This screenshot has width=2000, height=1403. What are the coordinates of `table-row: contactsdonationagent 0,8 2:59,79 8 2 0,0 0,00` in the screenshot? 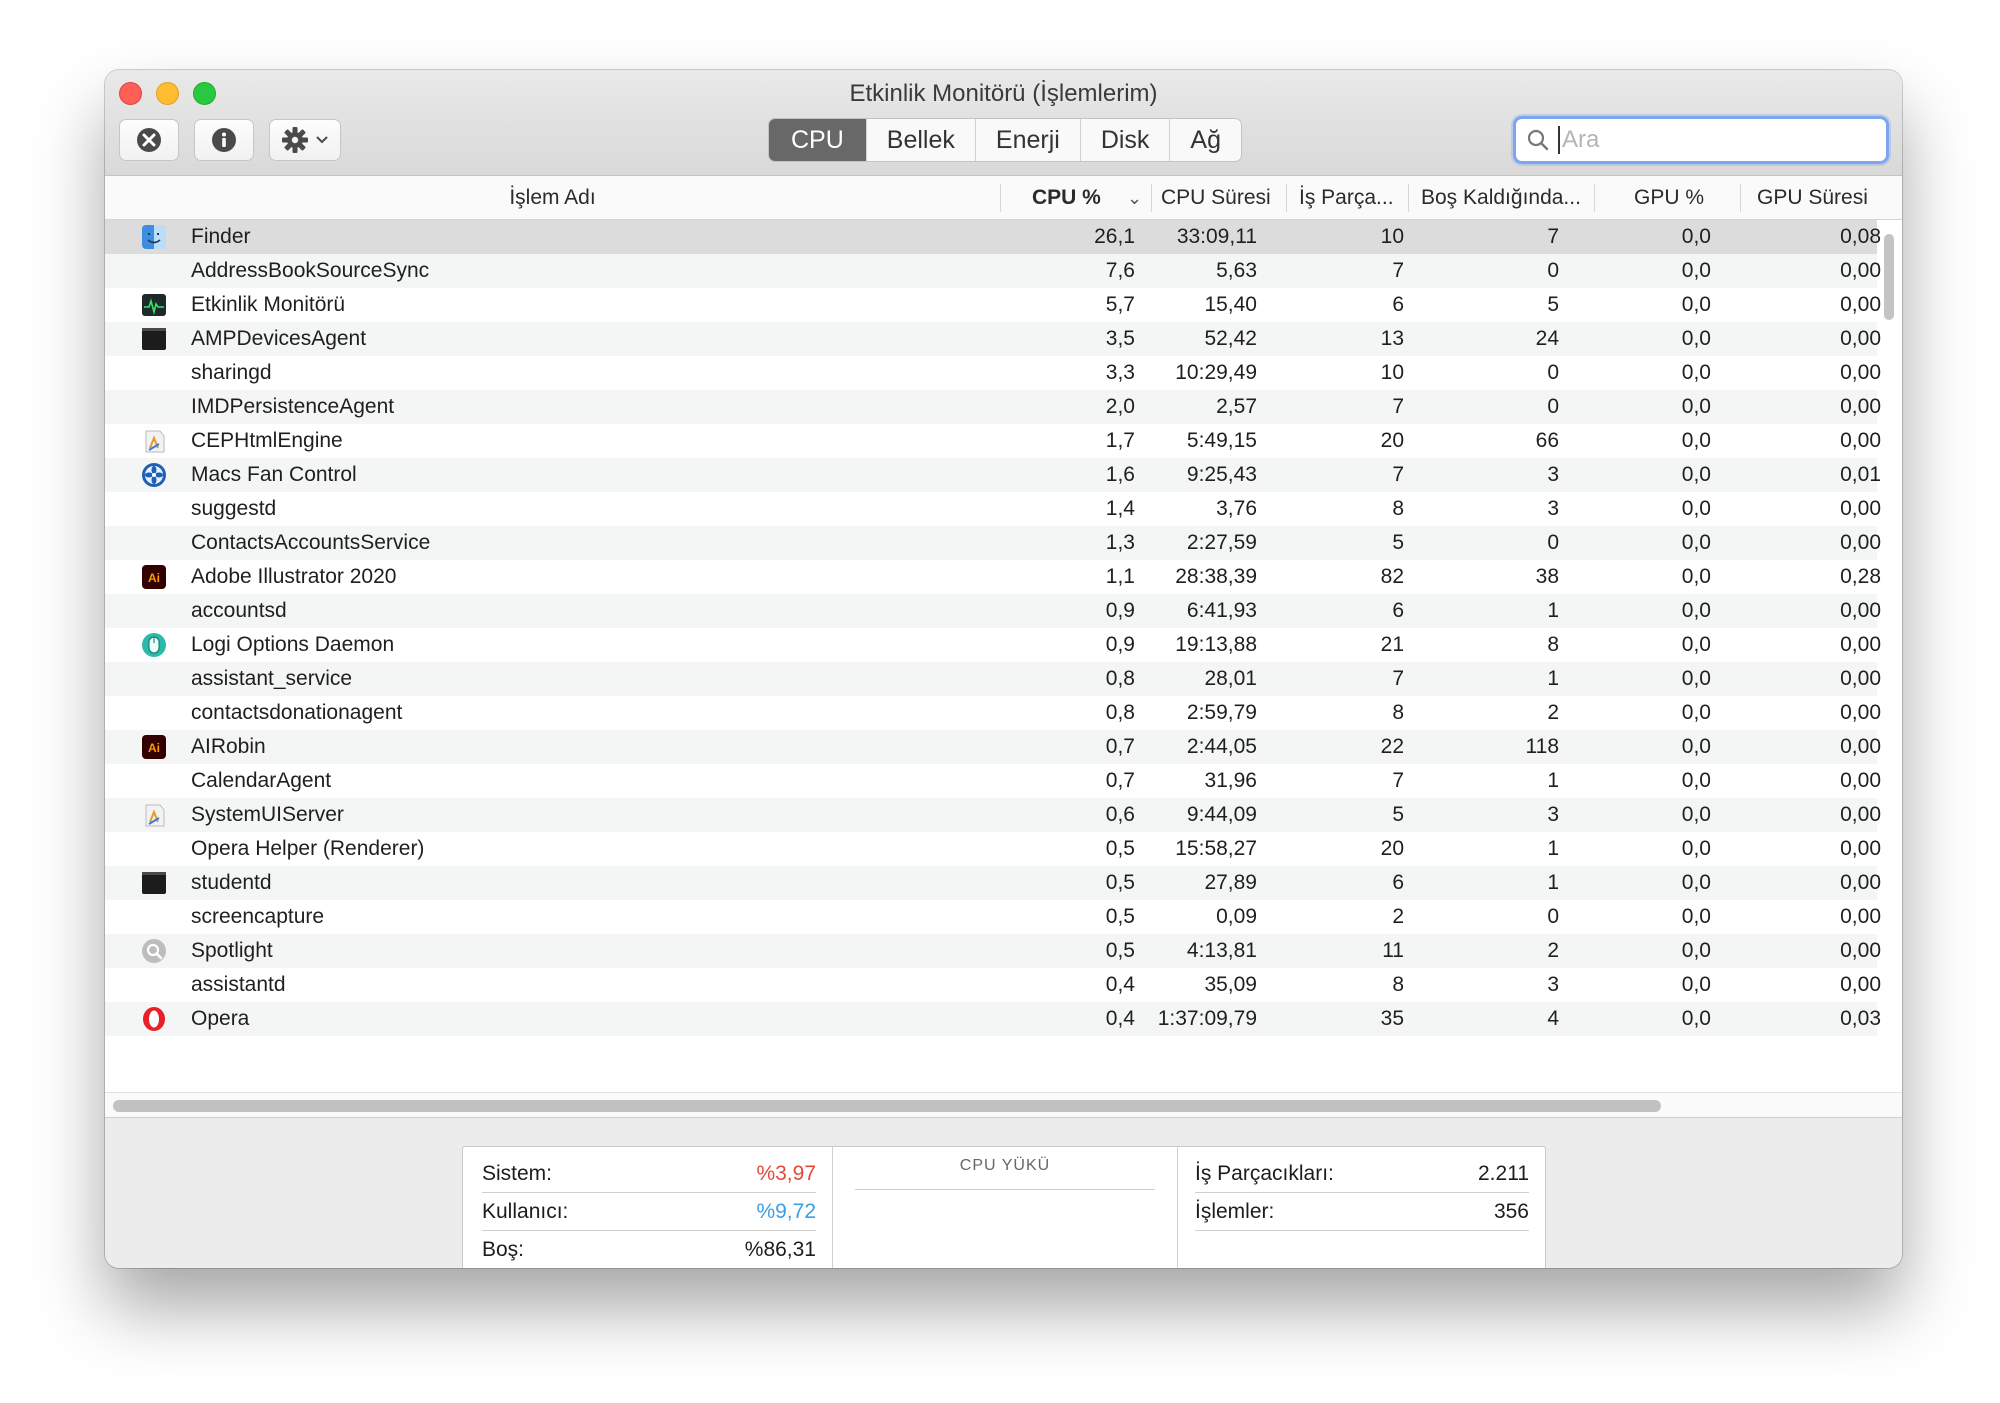 It's located at (993, 713).